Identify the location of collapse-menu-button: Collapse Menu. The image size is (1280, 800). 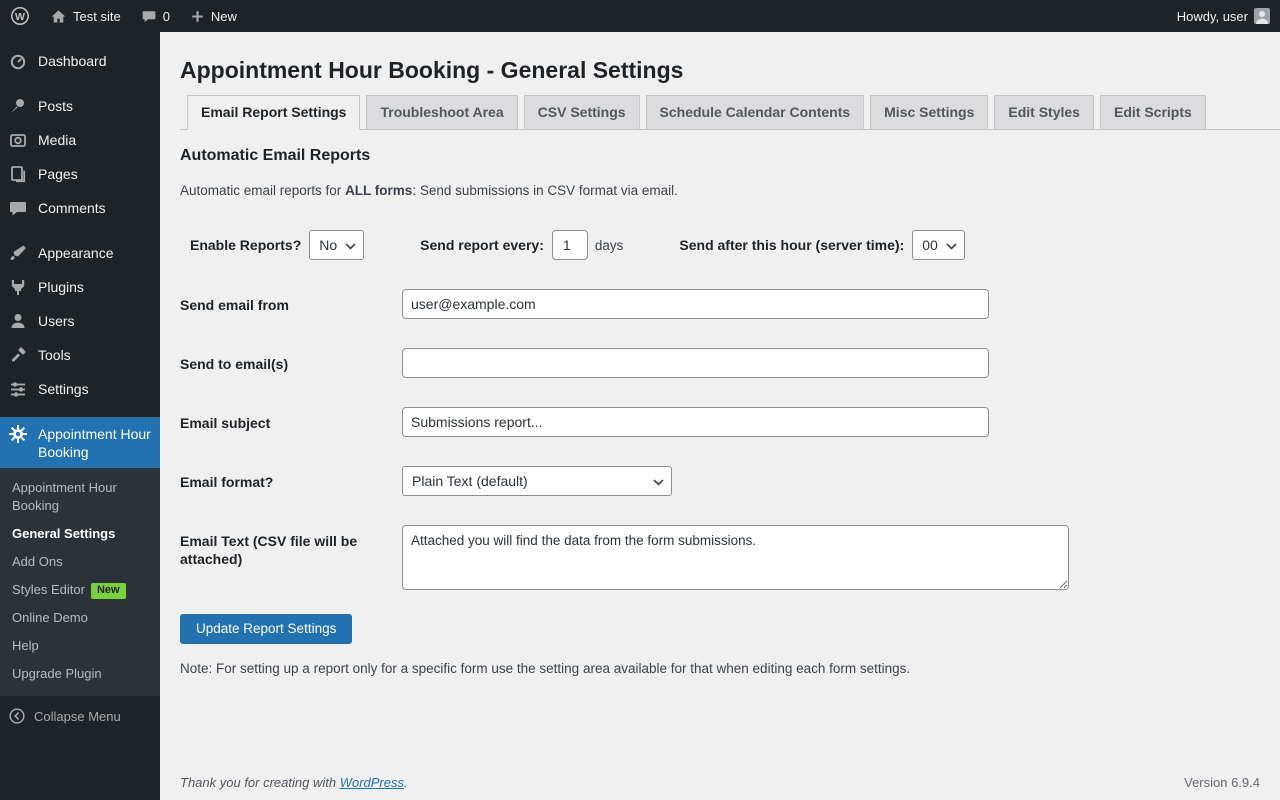
(80, 716).